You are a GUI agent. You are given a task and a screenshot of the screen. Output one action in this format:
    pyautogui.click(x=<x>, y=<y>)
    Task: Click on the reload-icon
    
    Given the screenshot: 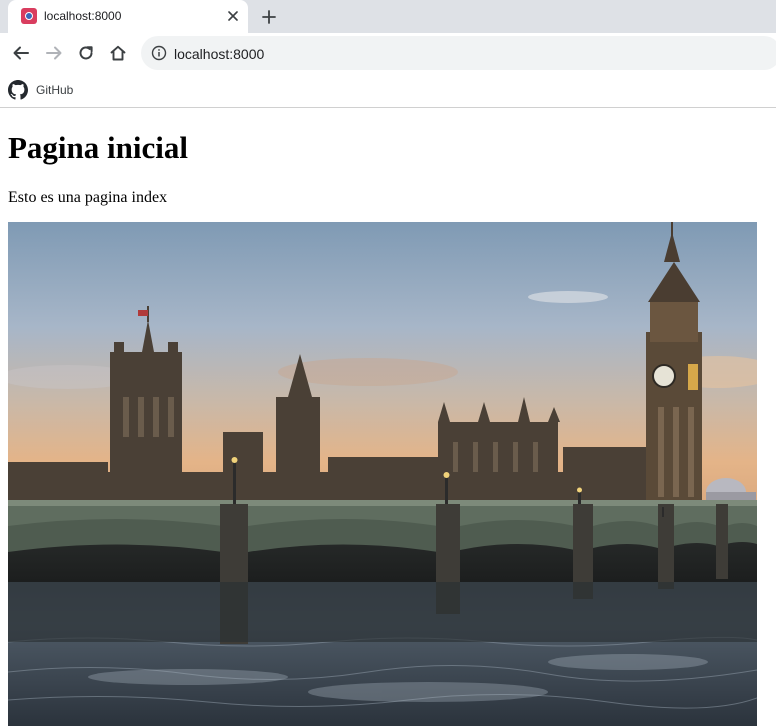 What is the action you would take?
    pyautogui.click(x=86, y=53)
    